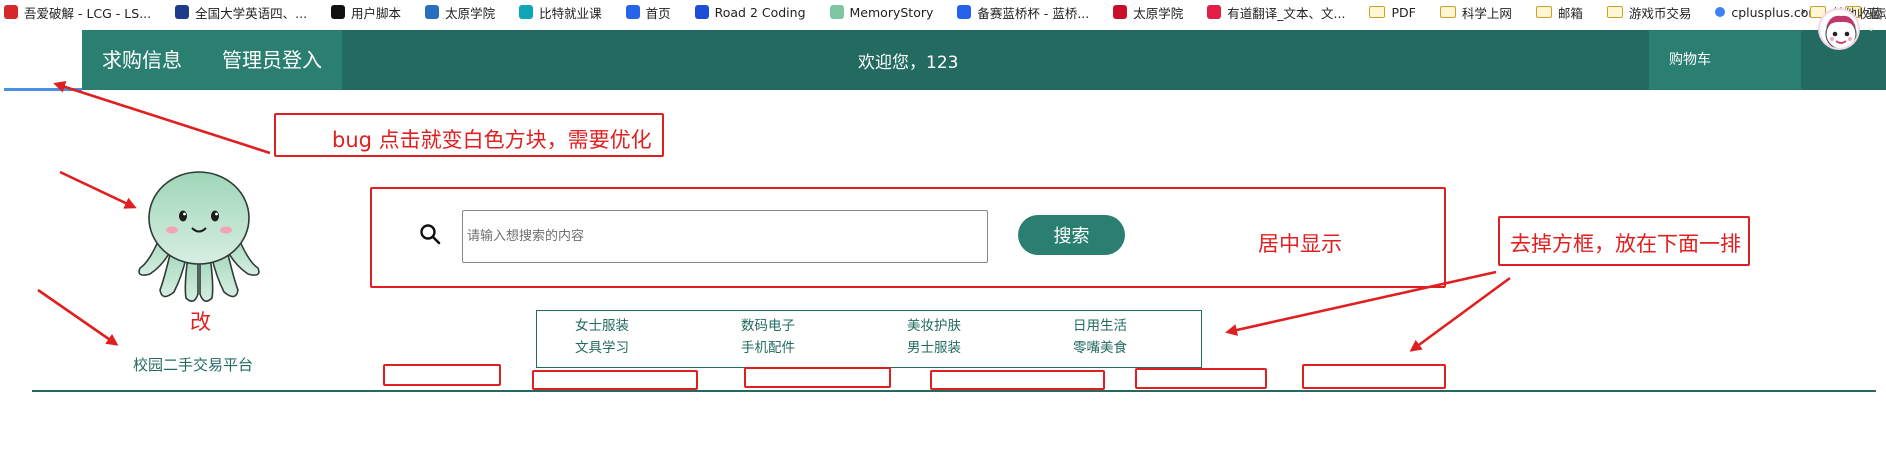  What do you see at coordinates (954, 391) in the screenshot?
I see `section-divider` at bounding box center [954, 391].